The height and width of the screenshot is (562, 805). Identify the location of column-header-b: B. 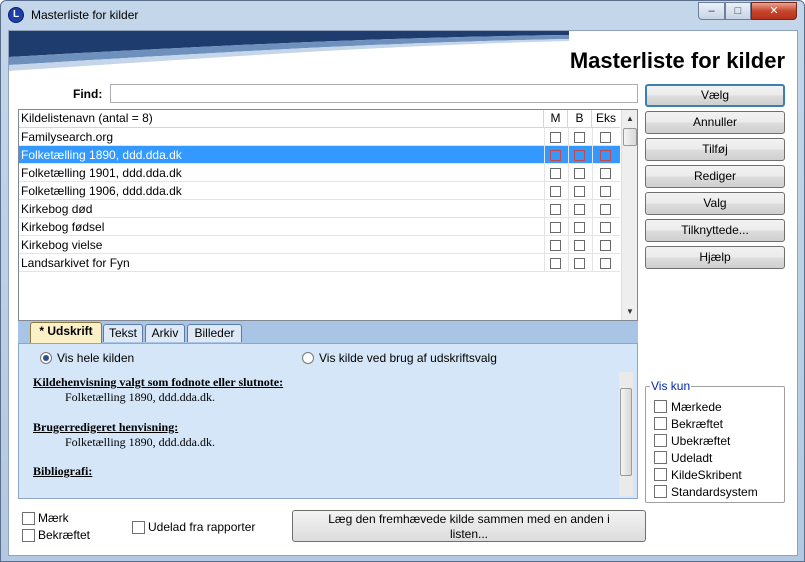
(580, 119).